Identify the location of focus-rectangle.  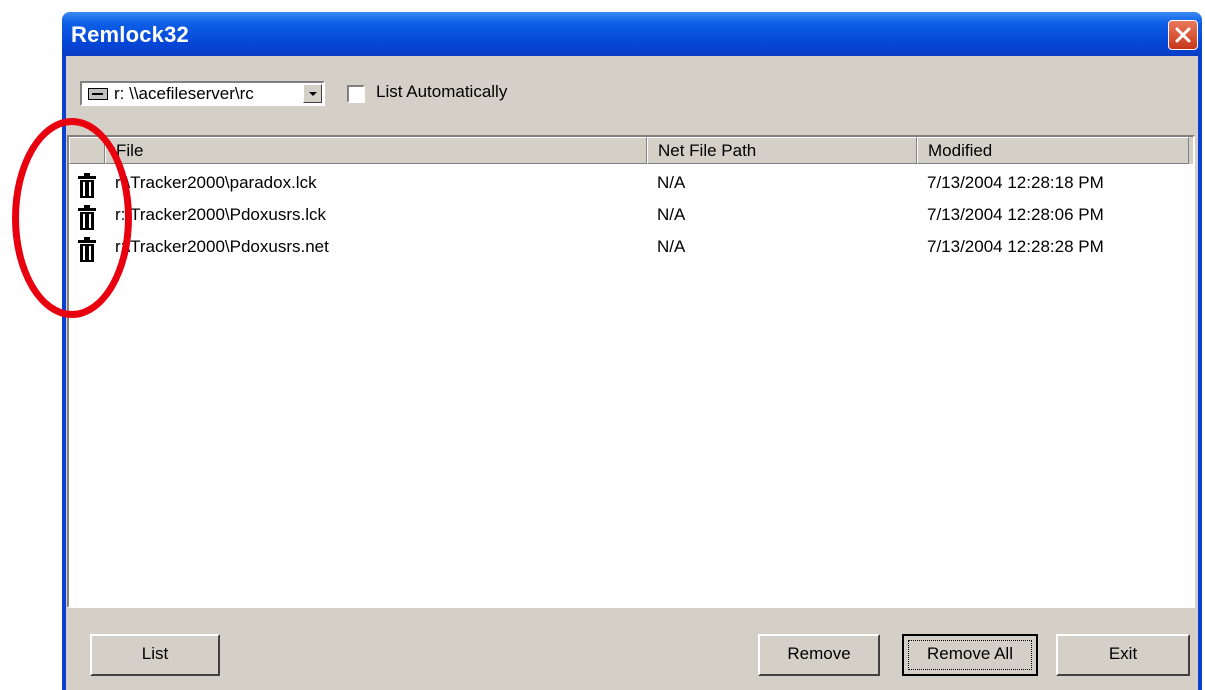
(970, 655).